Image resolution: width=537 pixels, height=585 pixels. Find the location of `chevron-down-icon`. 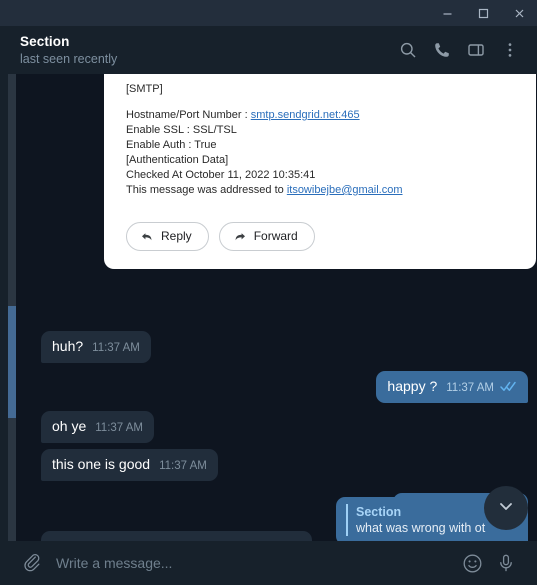

chevron-down-icon is located at coordinates (506, 508).